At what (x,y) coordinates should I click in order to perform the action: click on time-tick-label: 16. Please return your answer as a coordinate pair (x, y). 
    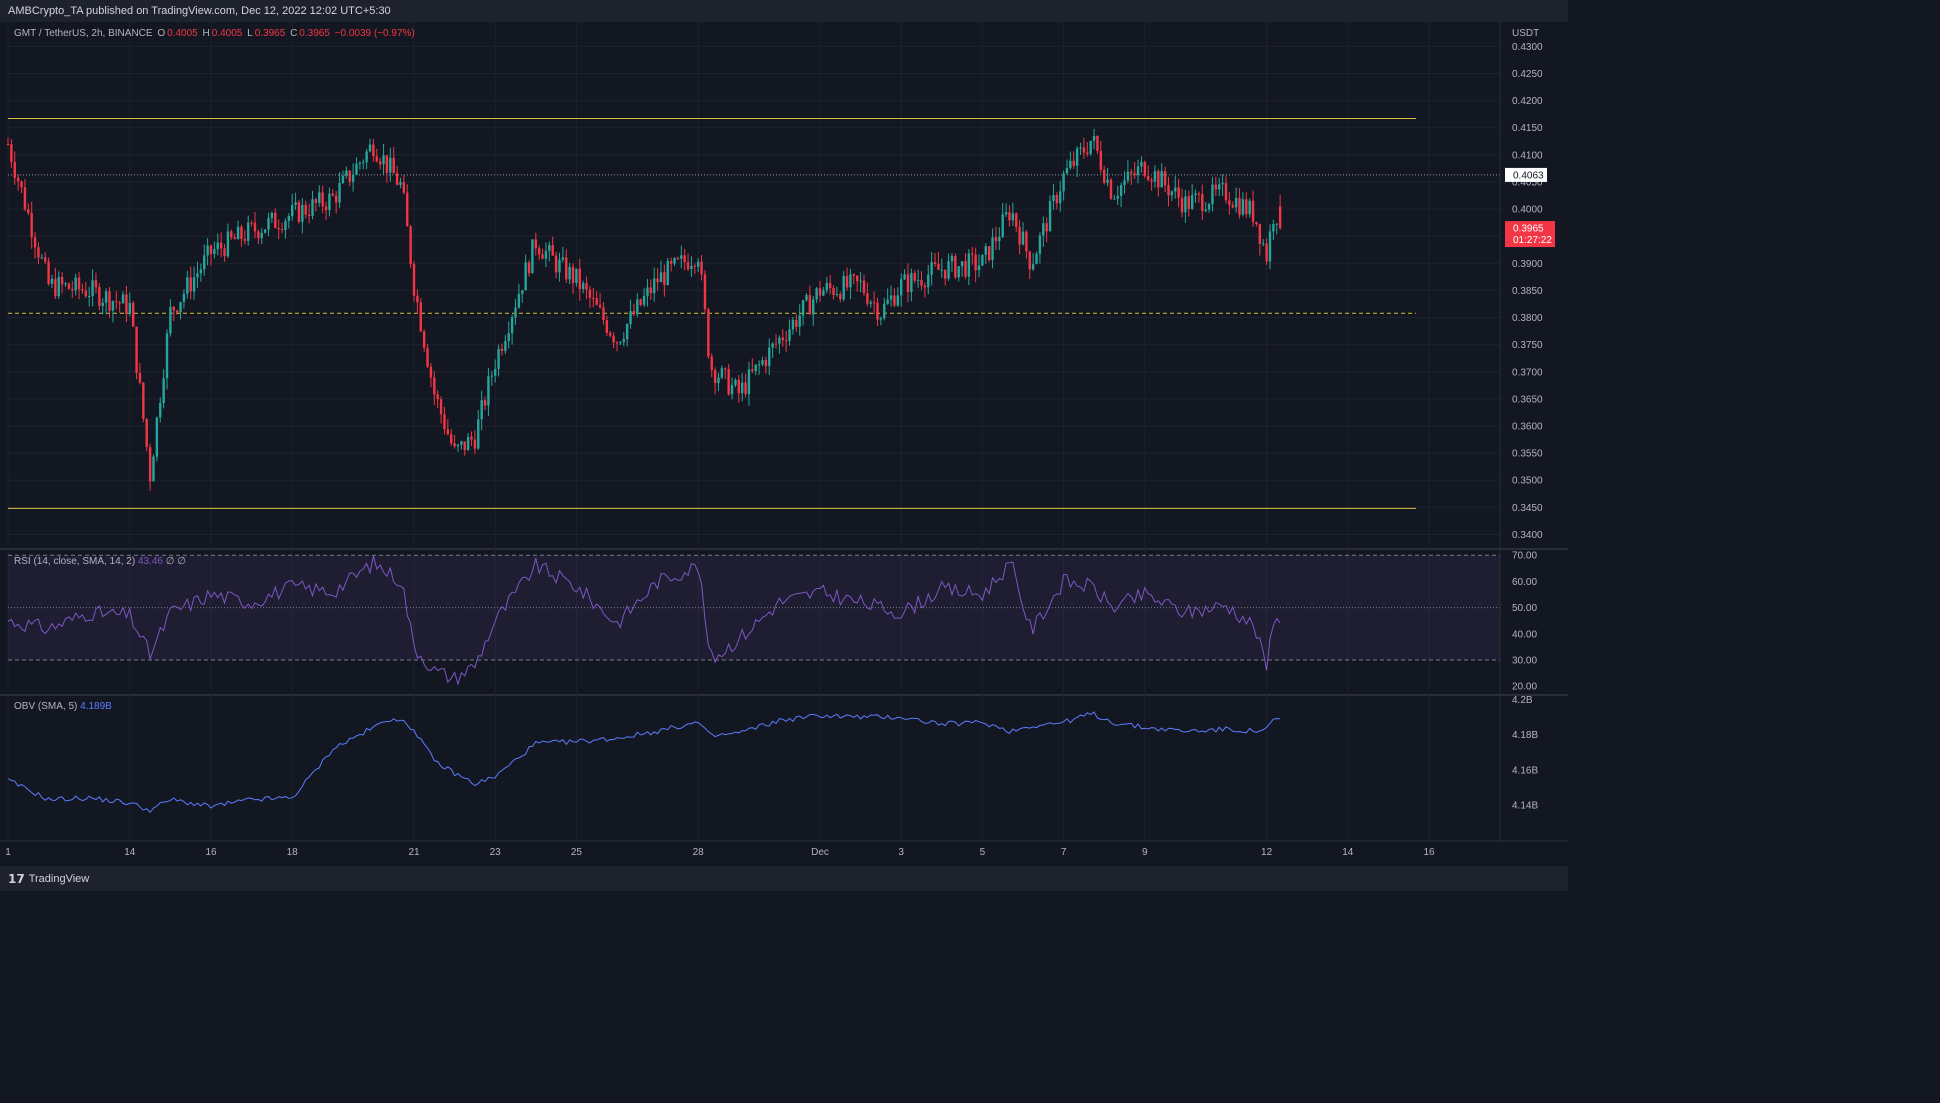
    Looking at the image, I should click on (1429, 852).